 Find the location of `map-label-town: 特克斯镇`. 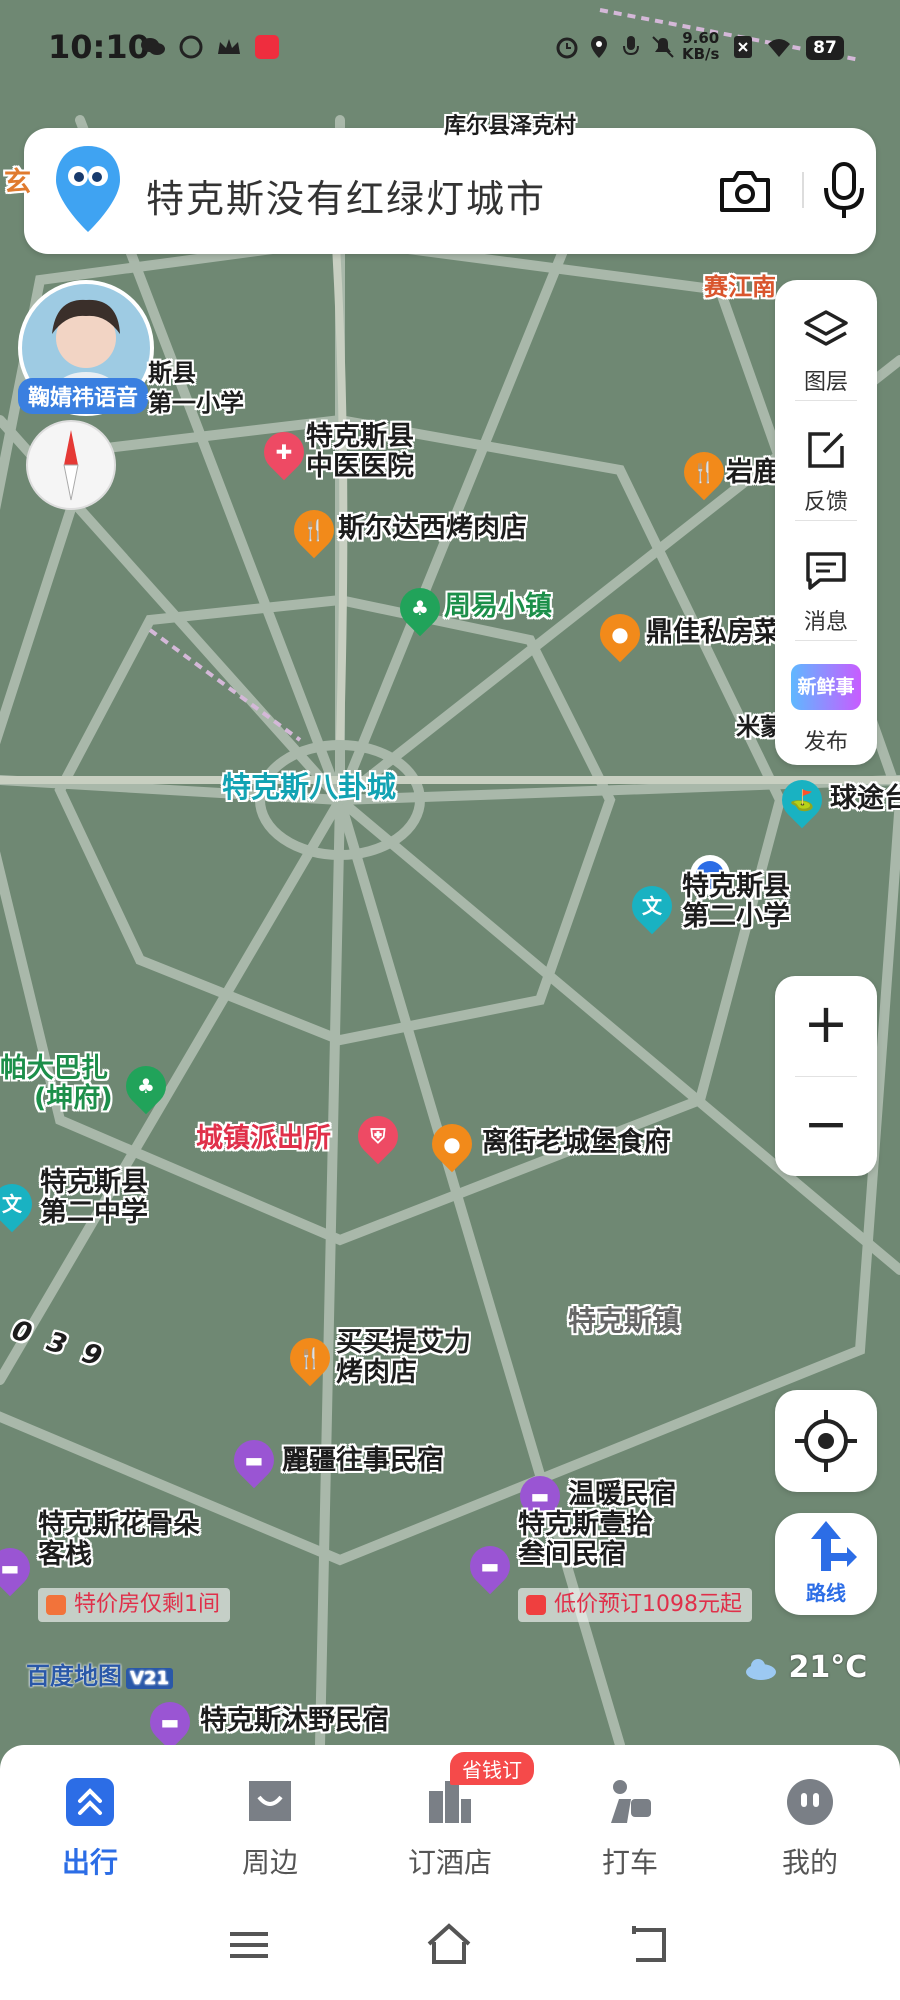

map-label-town: 特克斯镇 is located at coordinates (624, 1321).